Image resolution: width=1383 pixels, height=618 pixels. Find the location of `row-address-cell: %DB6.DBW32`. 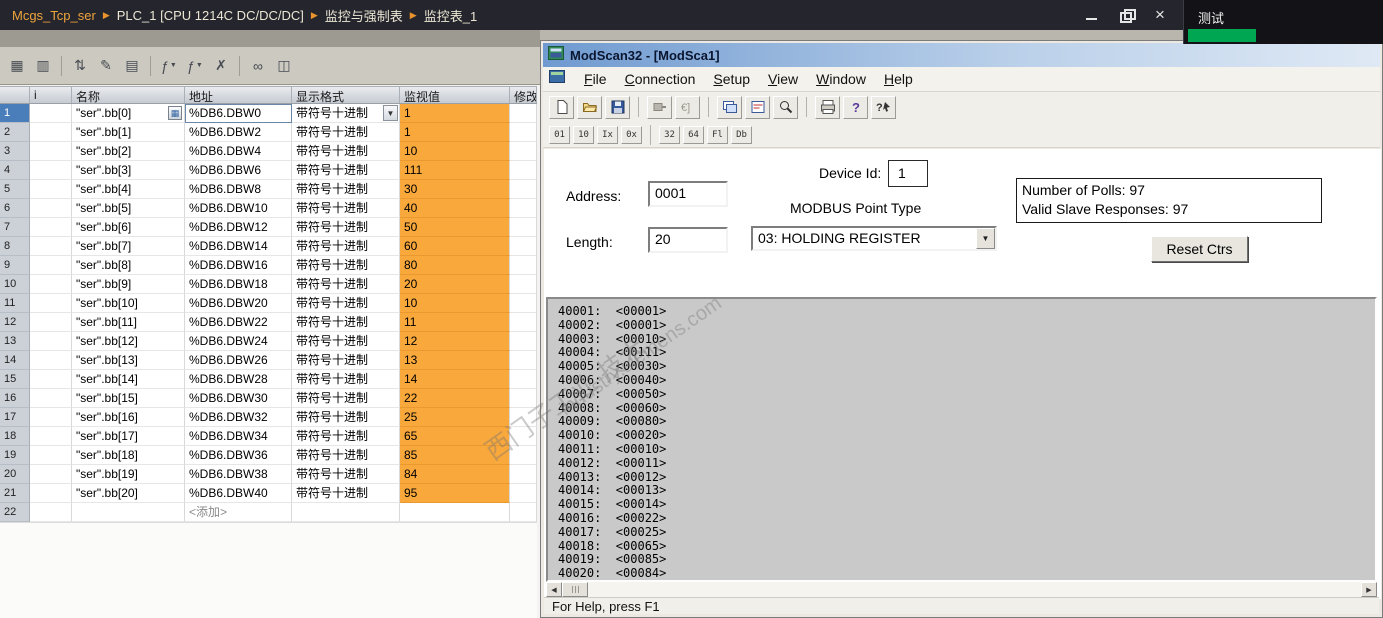

row-address-cell: %DB6.DBW32 is located at coordinates (238, 417).